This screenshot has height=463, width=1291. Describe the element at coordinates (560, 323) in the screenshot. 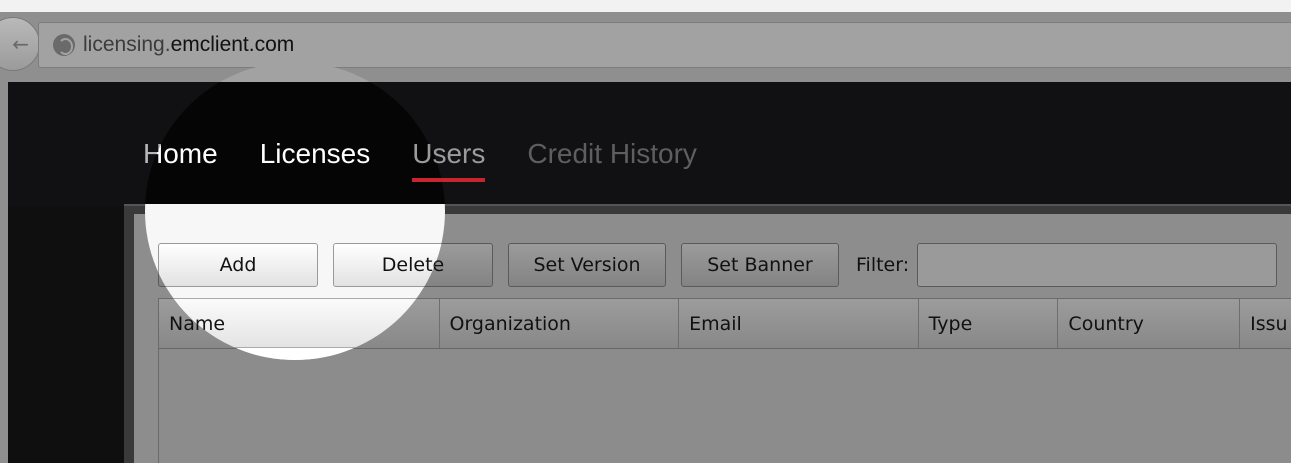

I see `column-header-organization: Organization` at that location.